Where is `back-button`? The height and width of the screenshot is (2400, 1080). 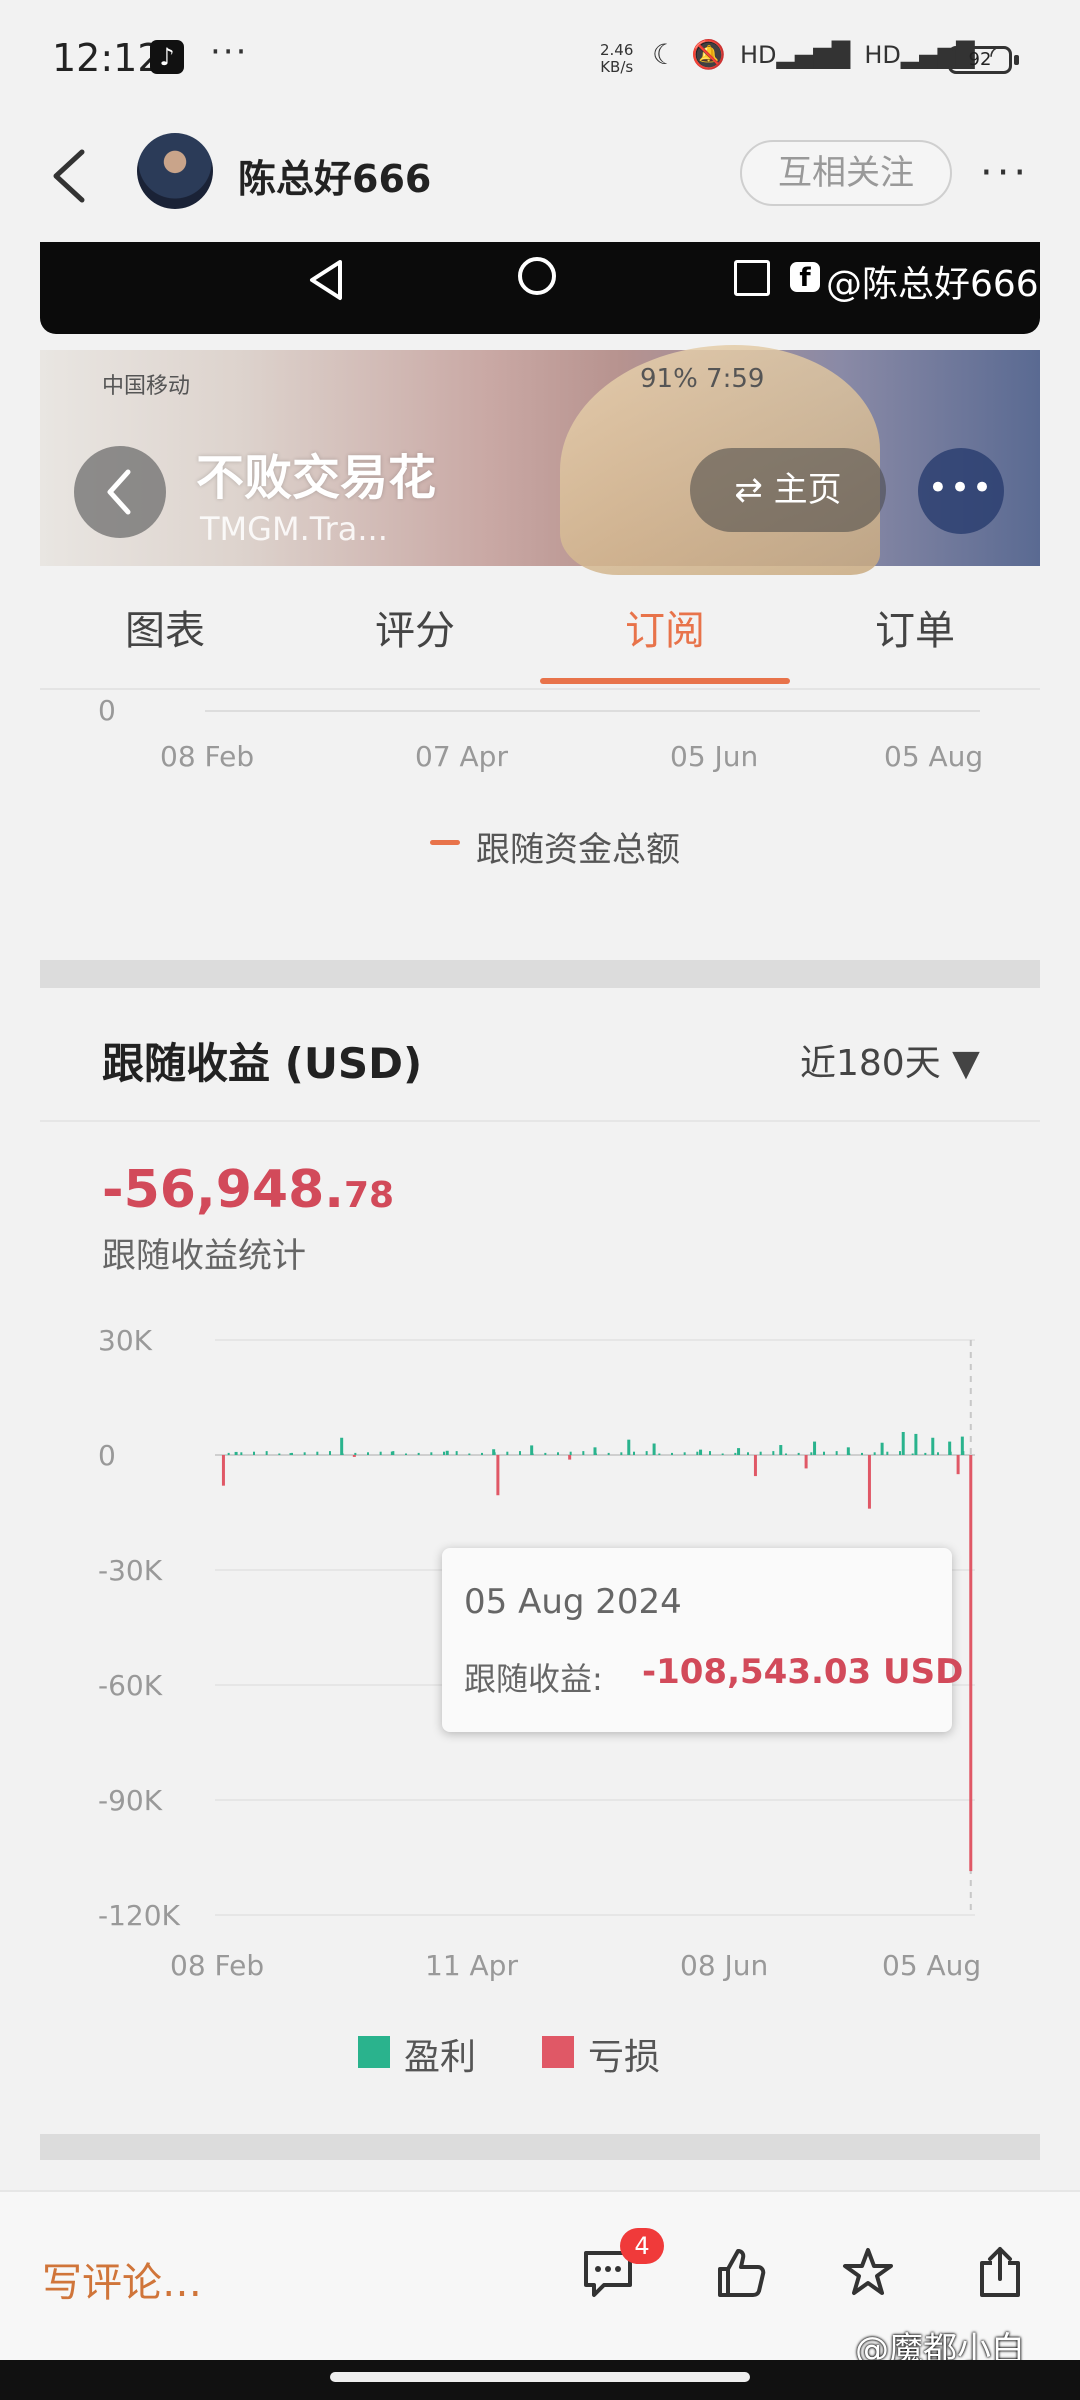
back-button is located at coordinates (70, 176).